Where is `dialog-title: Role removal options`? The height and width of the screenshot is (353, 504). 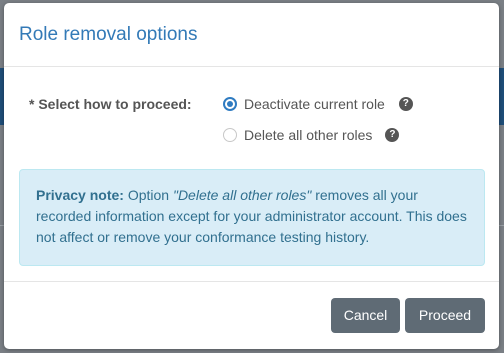 dialog-title: Role removal options is located at coordinates (108, 34).